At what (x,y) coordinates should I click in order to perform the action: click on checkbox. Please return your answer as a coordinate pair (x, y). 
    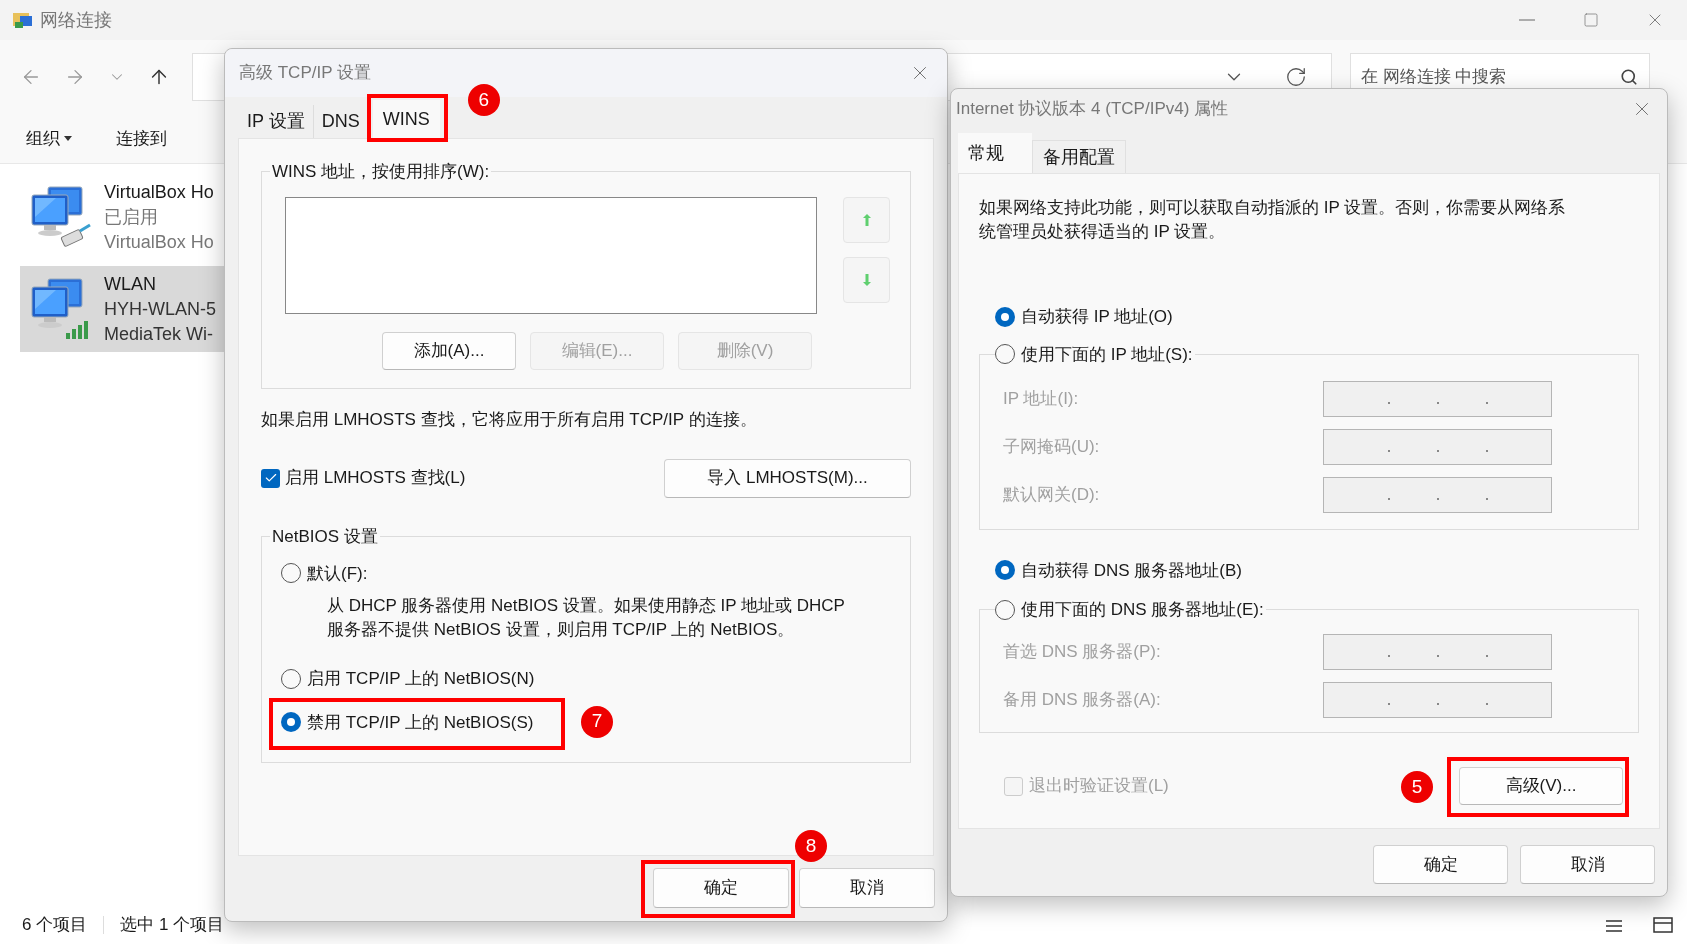
    Looking at the image, I should click on (270, 478).